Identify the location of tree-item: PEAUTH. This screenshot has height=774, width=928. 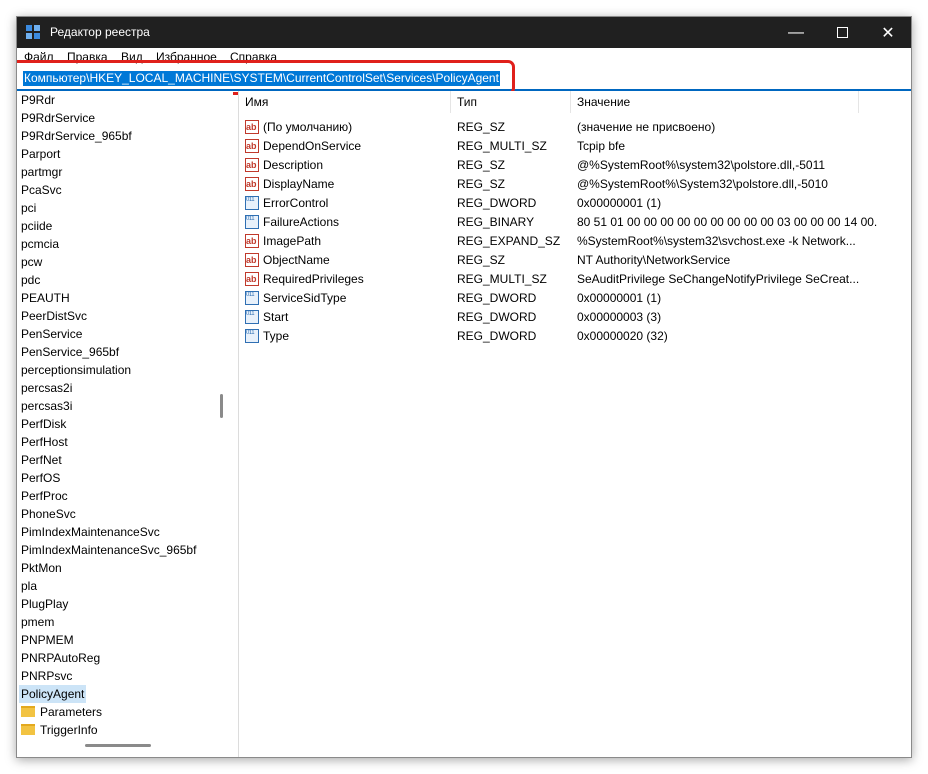
(45, 298).